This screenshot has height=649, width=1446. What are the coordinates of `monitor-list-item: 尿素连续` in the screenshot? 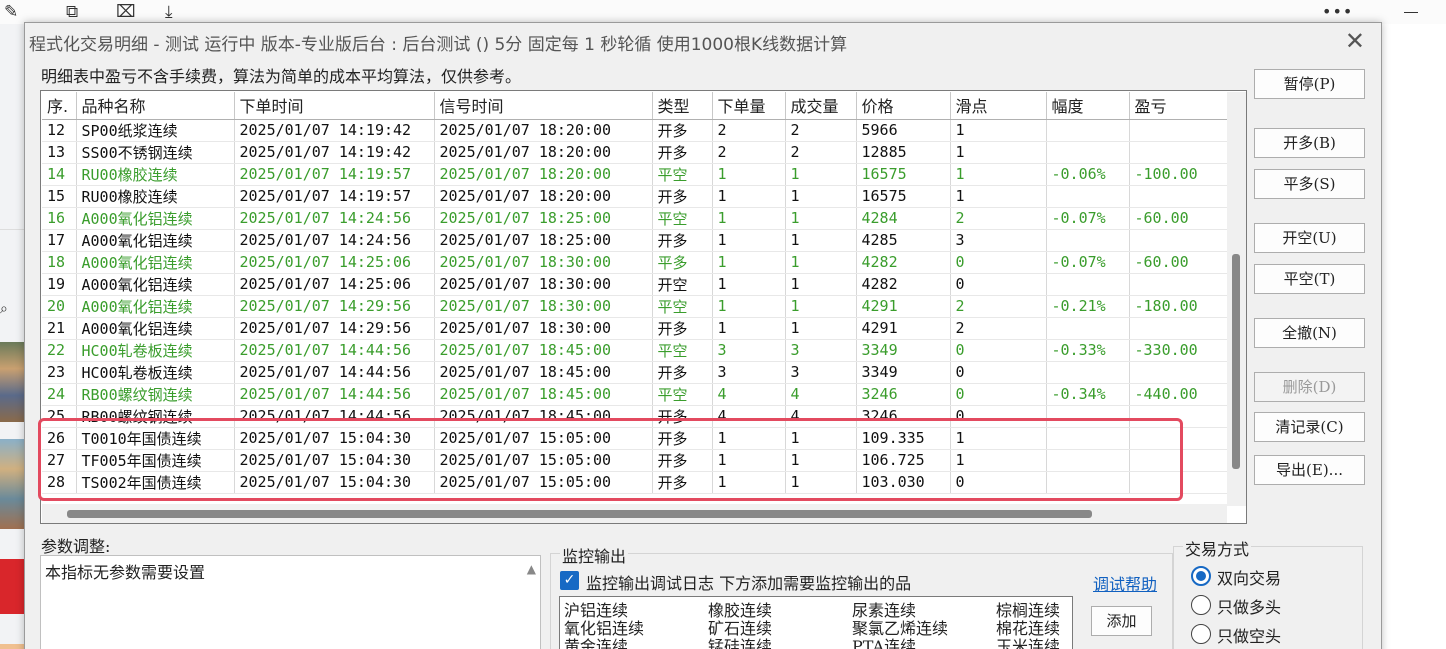 It's located at (924, 608).